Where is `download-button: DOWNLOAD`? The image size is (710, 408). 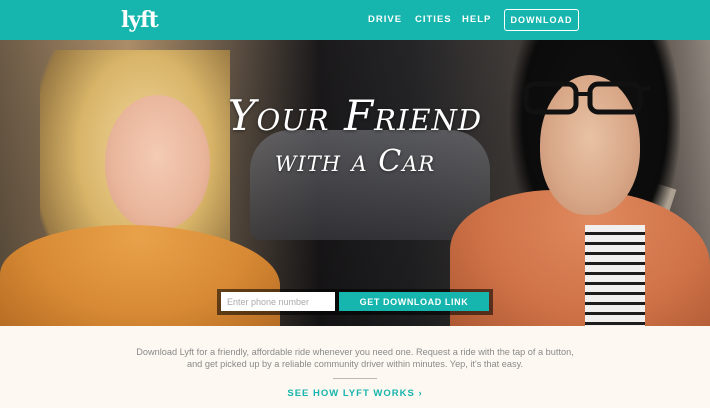
download-button: DOWNLOAD is located at coordinates (541, 20).